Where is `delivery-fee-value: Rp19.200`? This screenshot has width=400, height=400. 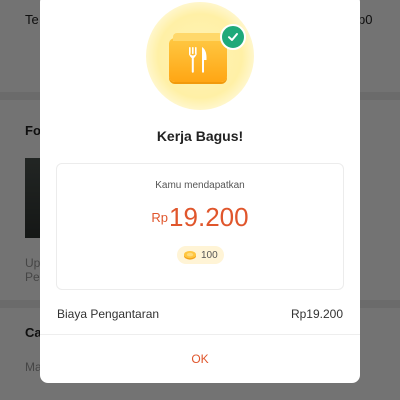 delivery-fee-value: Rp19.200 is located at coordinates (316, 314).